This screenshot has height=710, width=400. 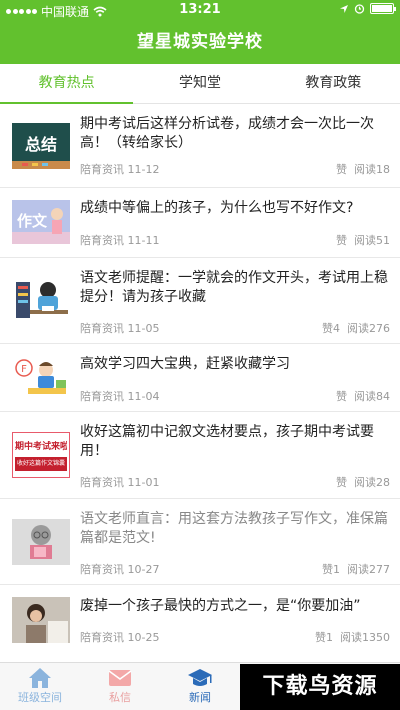 I want to click on watermark-logo: 下载鸟资源, so click(x=320, y=687).